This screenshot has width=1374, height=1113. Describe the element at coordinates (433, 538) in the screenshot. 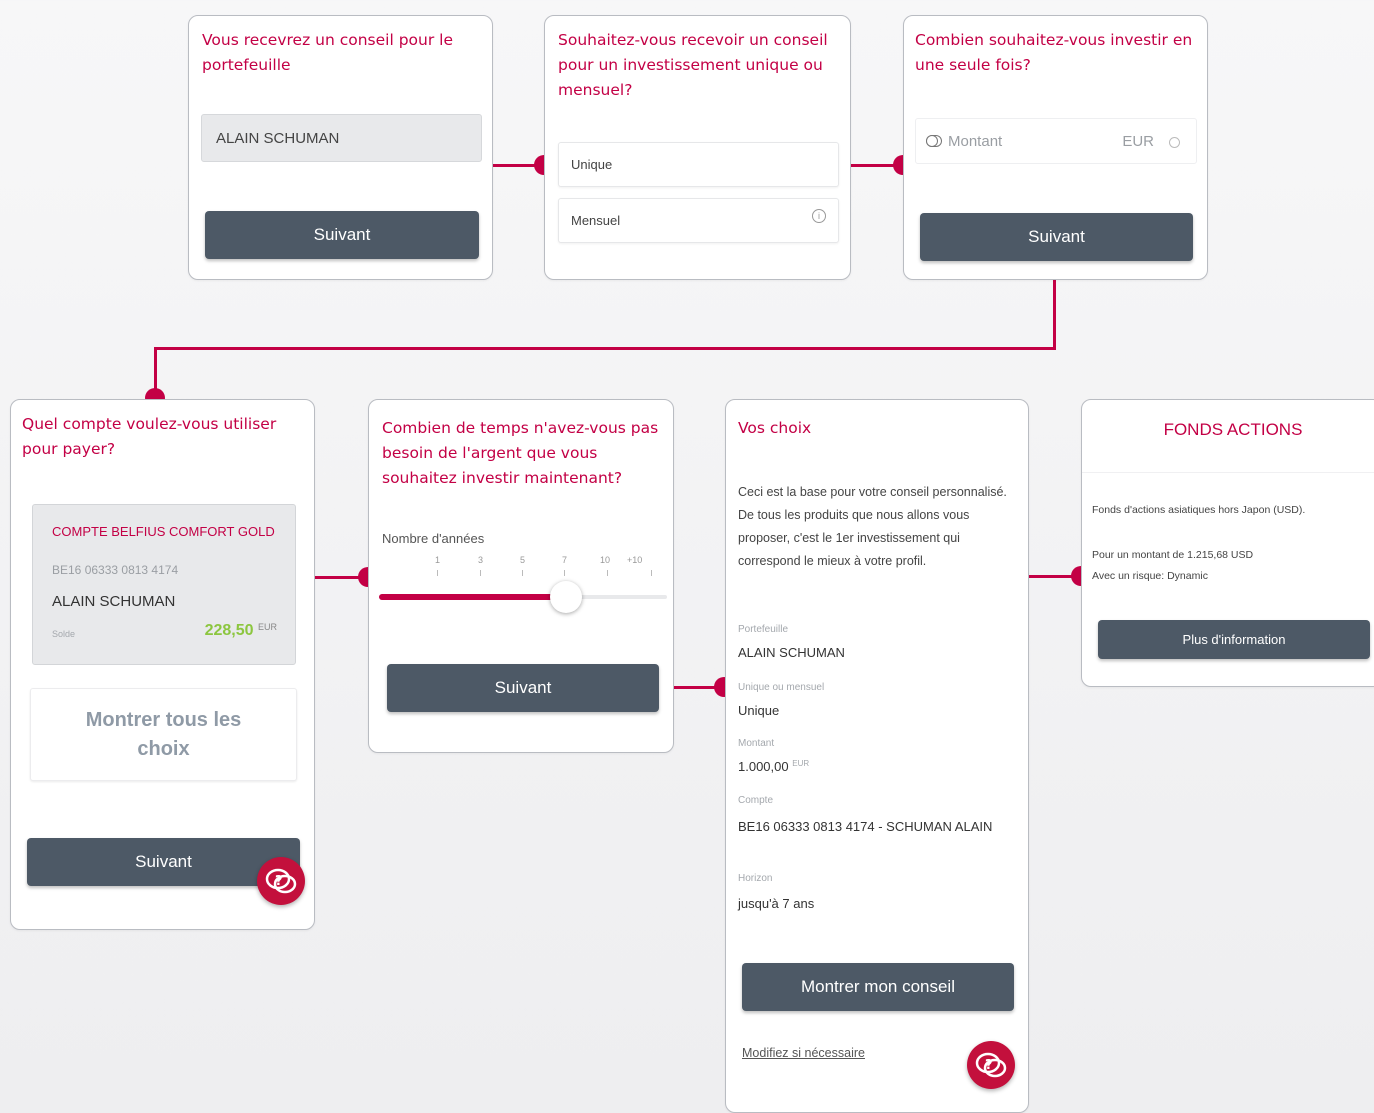

I see `slider-label: Nombre d'années` at that location.